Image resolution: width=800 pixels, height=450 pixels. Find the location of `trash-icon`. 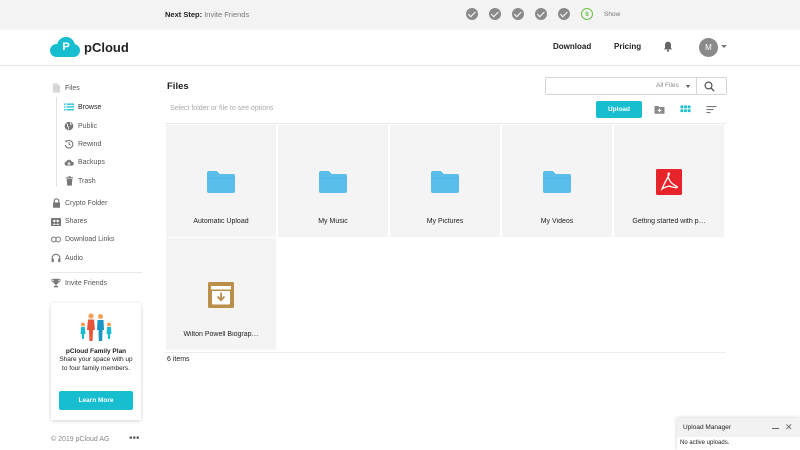

trash-icon is located at coordinates (69, 181).